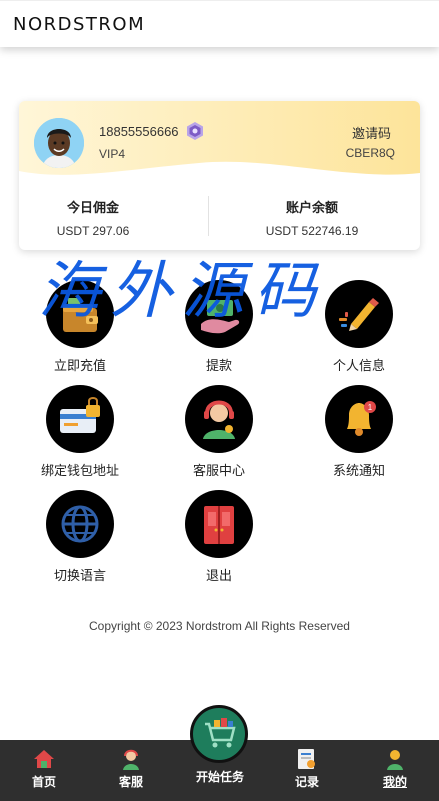 The image size is (439, 801). Describe the element at coordinates (92, 207) in the screenshot. I see `commission-label: 今日佣金` at that location.